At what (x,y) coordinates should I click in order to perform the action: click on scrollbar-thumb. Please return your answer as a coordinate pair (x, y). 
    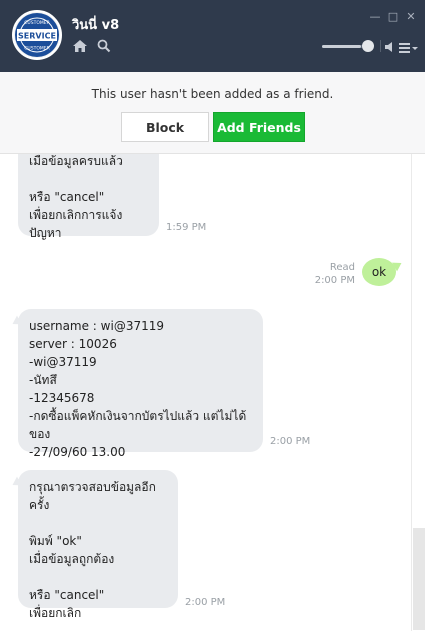
    Looking at the image, I should click on (419, 579).